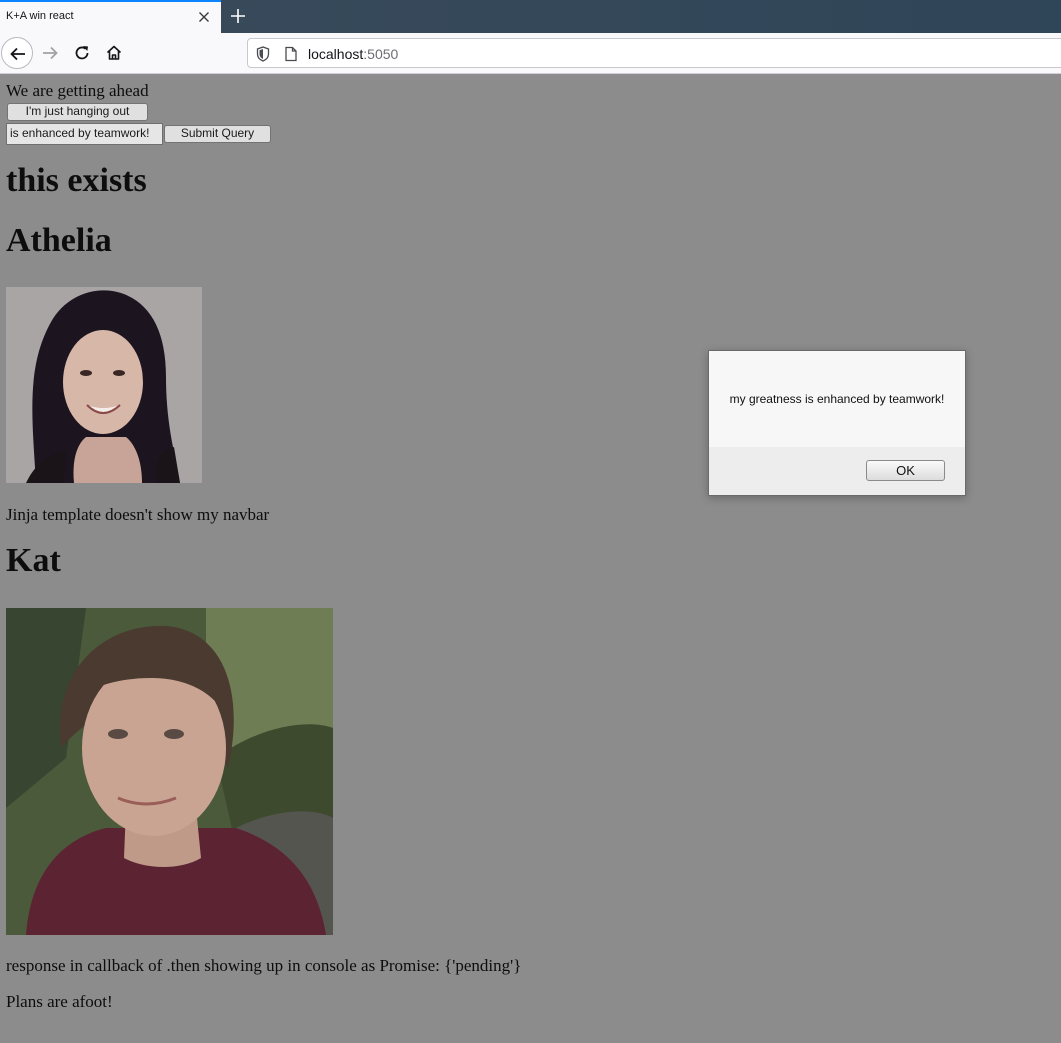 The height and width of the screenshot is (1043, 1061). What do you see at coordinates (77, 90) in the screenshot?
I see `intro-text: We are getting ahead` at bounding box center [77, 90].